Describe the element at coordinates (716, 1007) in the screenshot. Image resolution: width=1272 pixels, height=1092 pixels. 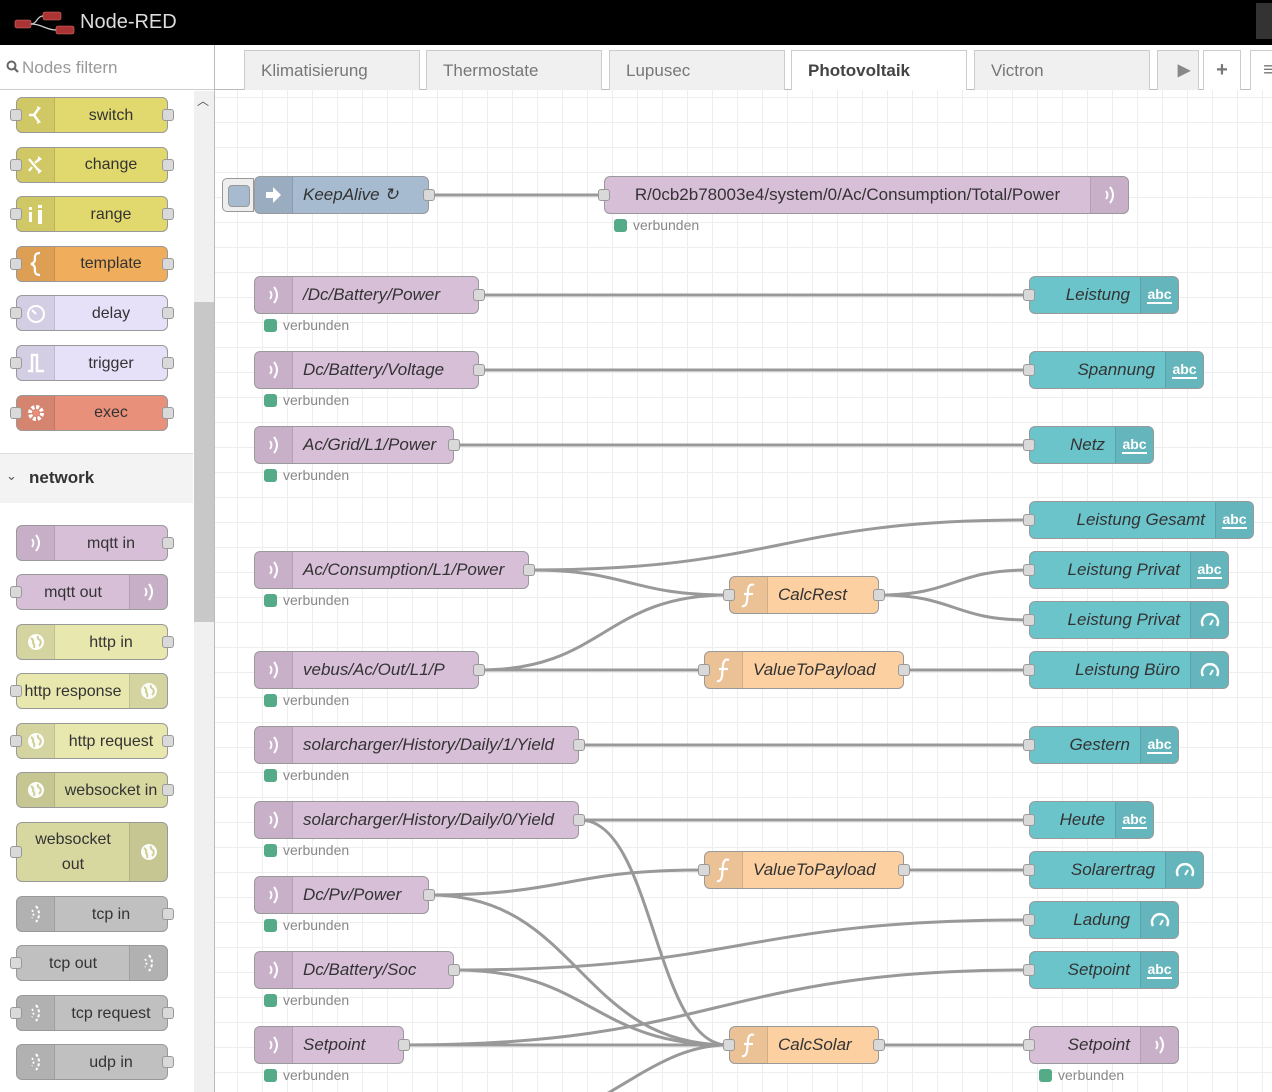
I see `wire-in-setpoint-to-ui-setpoint` at that location.